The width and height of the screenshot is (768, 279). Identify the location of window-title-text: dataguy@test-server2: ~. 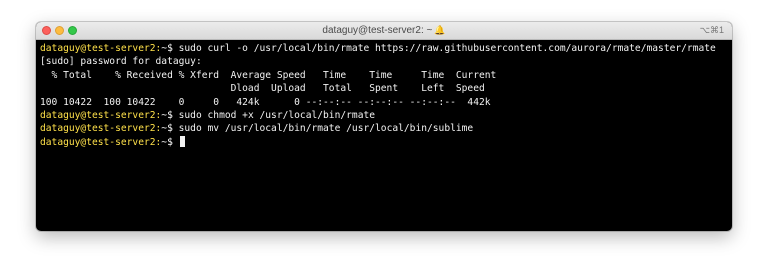
(377, 30).